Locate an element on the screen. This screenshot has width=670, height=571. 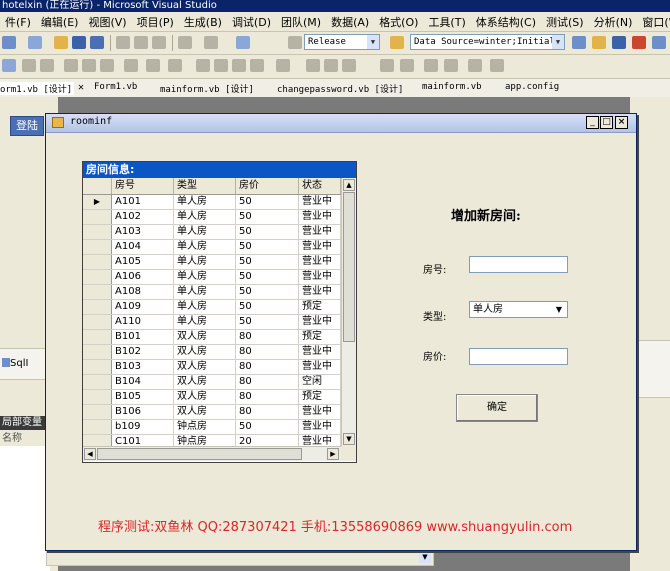
align-centers-icon is located at coordinates (29, 65).